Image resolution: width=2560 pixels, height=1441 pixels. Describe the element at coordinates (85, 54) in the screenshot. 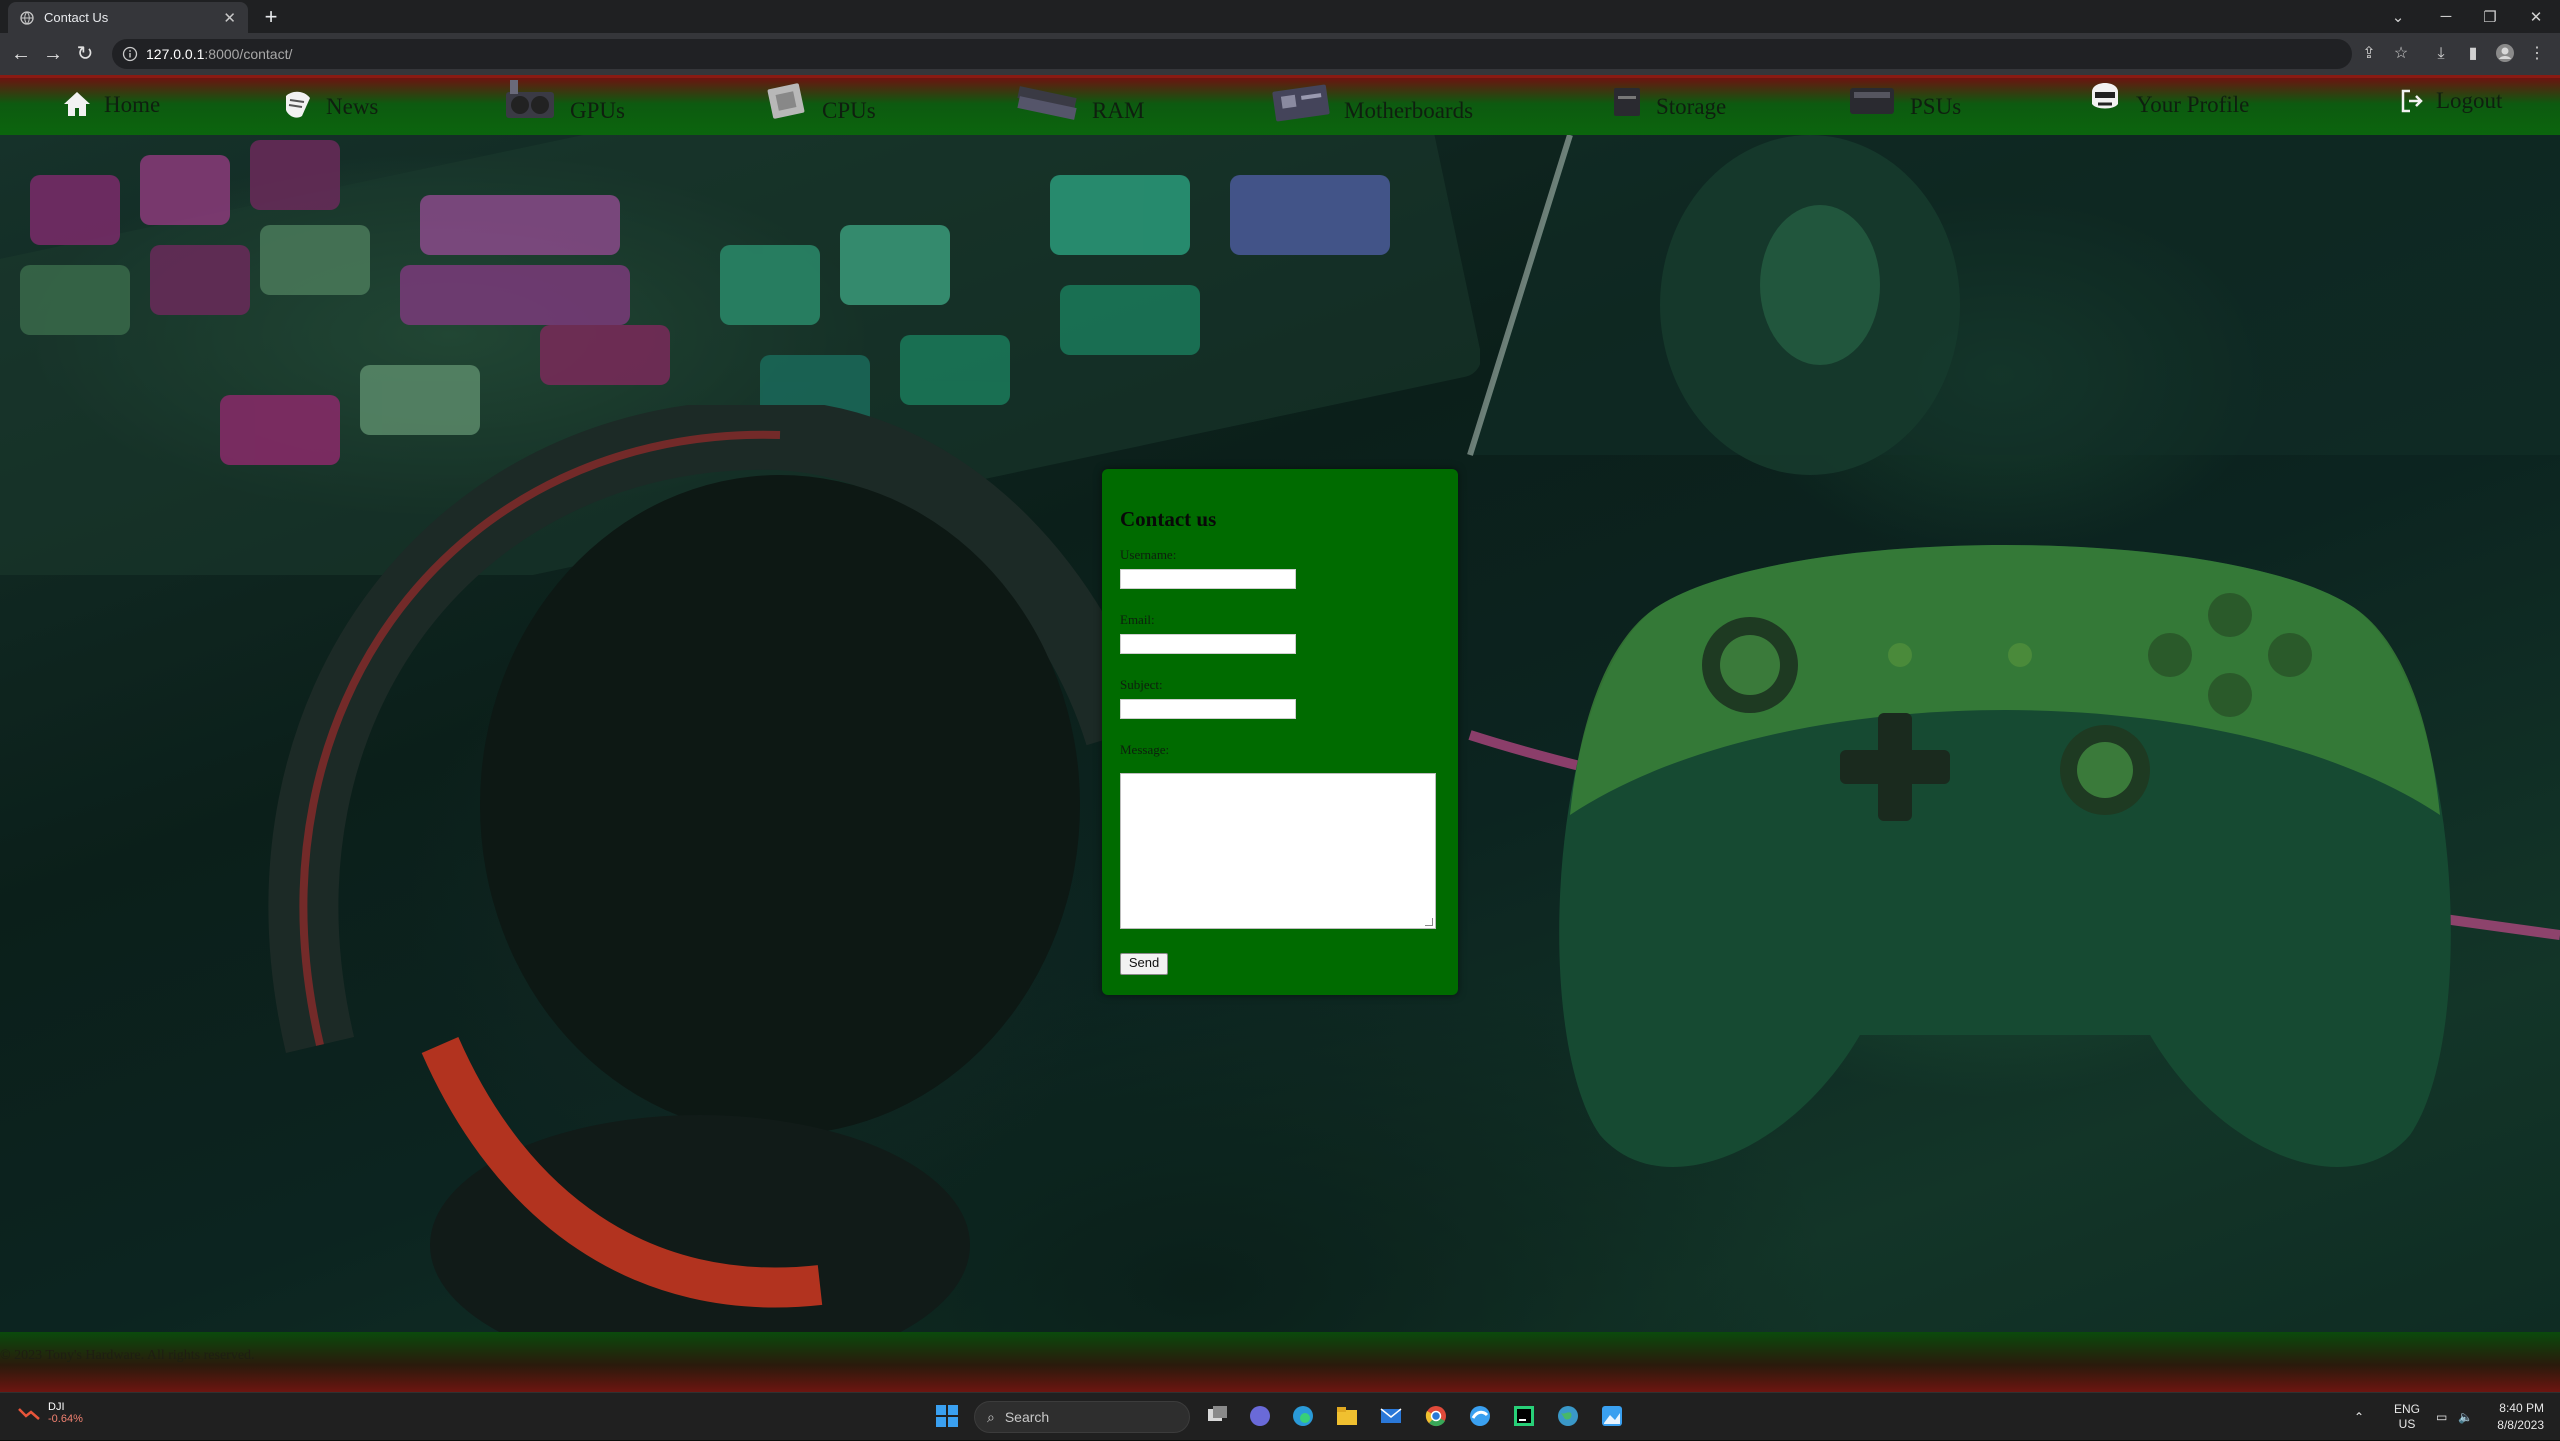

I see `reload-icon: ↻` at that location.